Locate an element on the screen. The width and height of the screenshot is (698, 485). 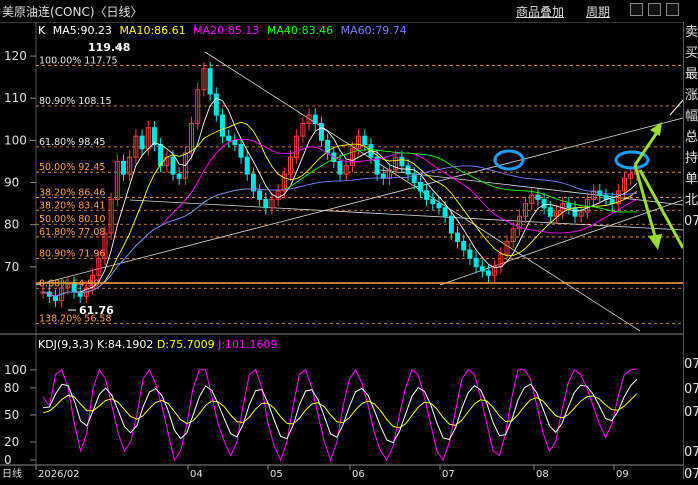
kdj-tick-label: 100 is located at coordinates (15, 370).